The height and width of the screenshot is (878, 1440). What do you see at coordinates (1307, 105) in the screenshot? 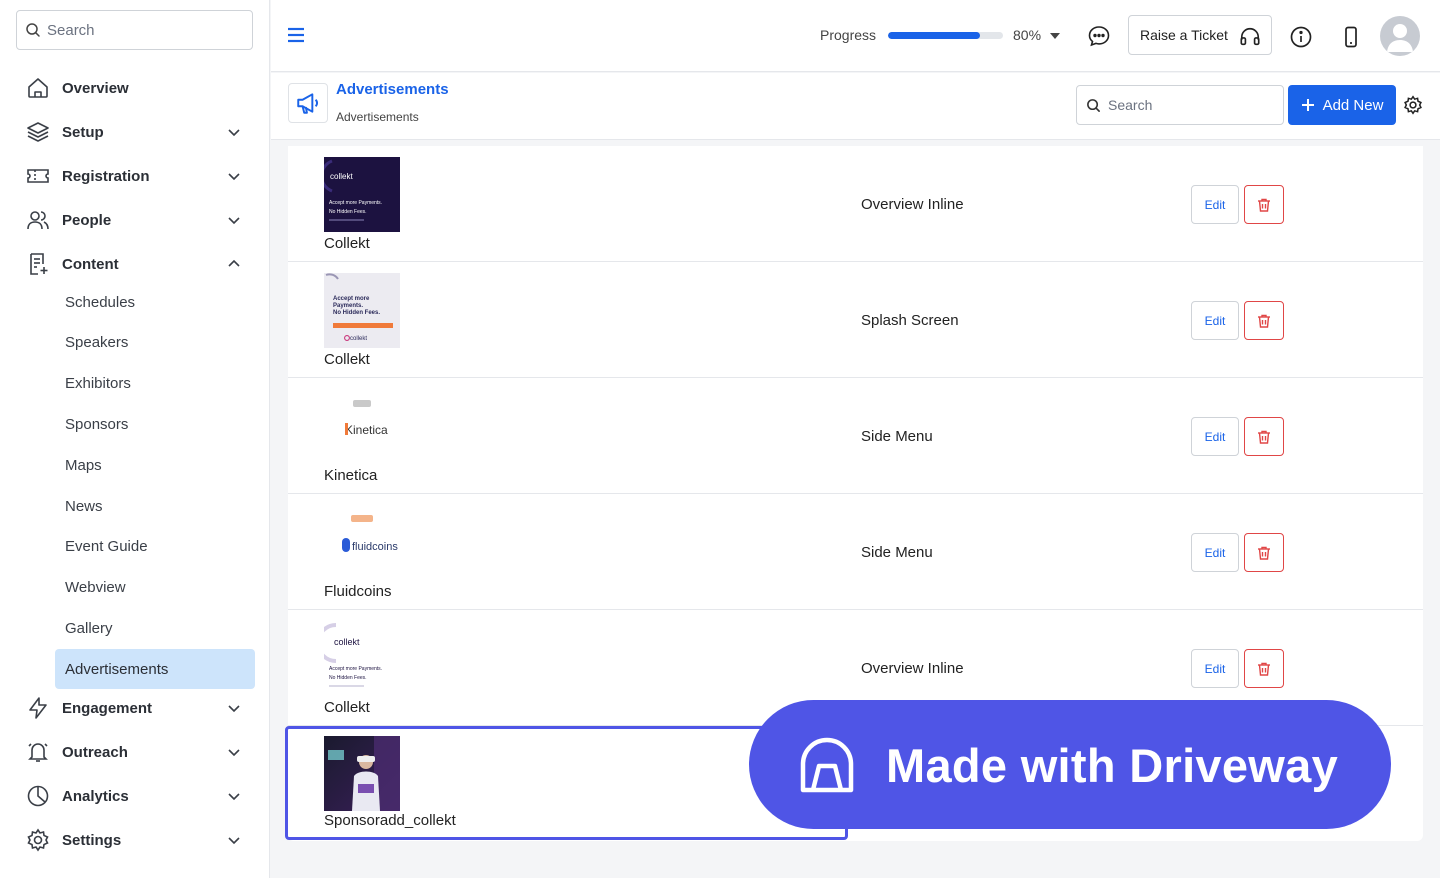
I see `plus-icon` at bounding box center [1307, 105].